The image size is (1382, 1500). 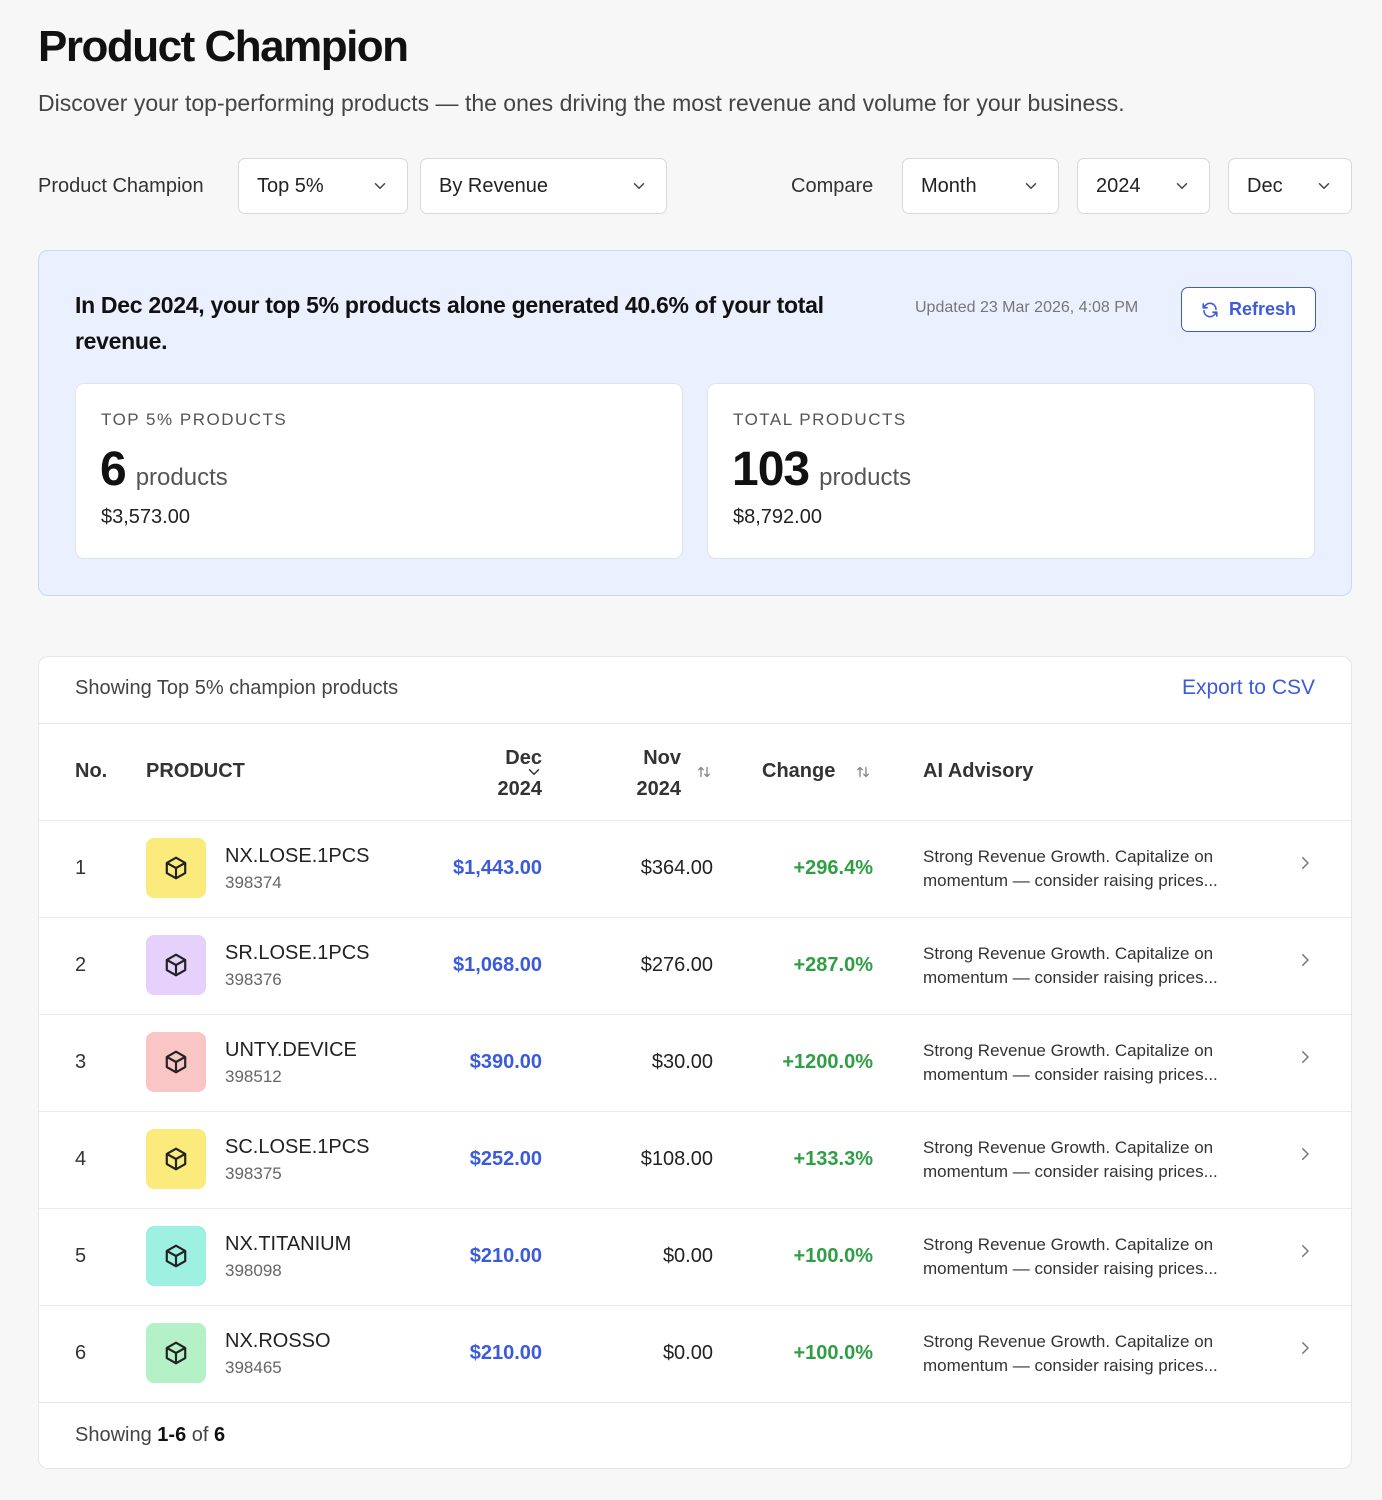 What do you see at coordinates (832, 186) in the screenshot?
I see `compare-label: Compare` at bounding box center [832, 186].